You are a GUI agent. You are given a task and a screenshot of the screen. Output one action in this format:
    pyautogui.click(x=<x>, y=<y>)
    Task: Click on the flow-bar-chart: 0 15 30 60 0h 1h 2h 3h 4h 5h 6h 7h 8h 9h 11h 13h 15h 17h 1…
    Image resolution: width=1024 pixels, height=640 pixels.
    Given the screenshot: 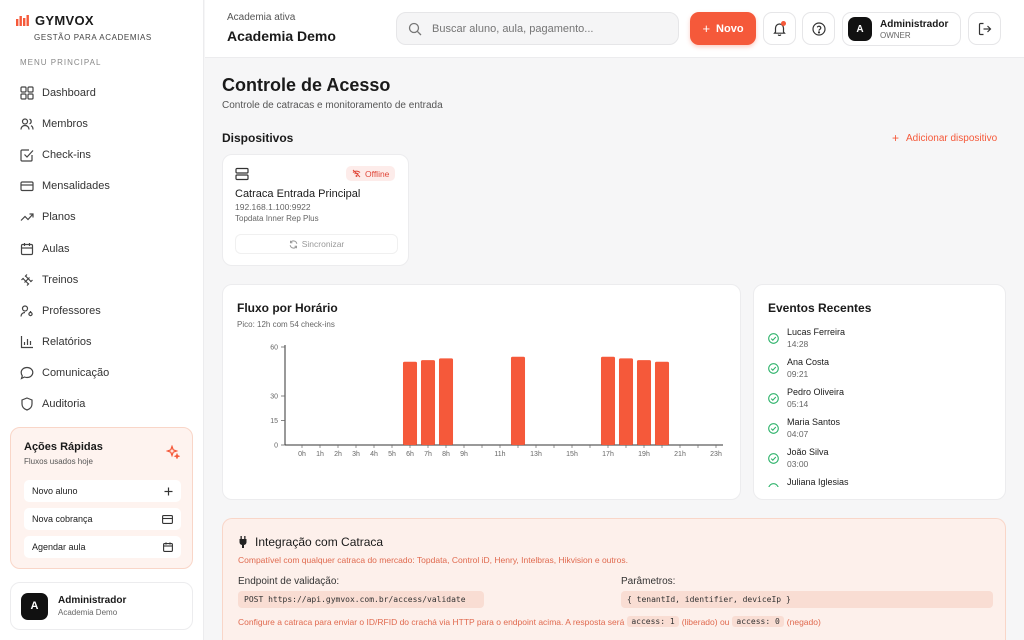 What is the action you would take?
    pyautogui.click(x=496, y=401)
    